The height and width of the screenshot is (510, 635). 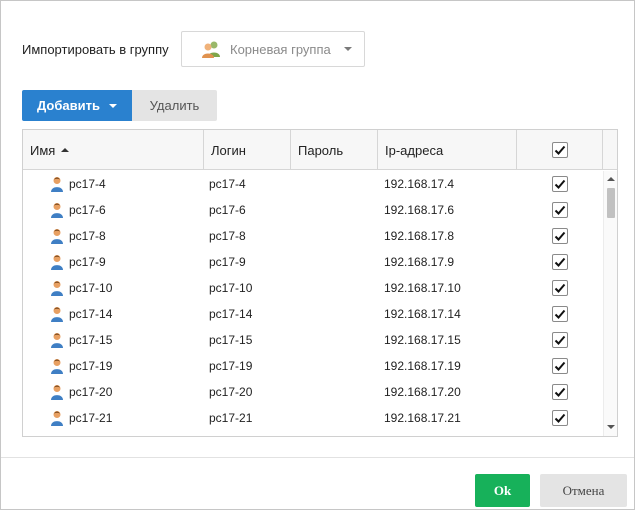 What do you see at coordinates (113, 184) in the screenshot?
I see `cell-name: pc17-4` at bounding box center [113, 184].